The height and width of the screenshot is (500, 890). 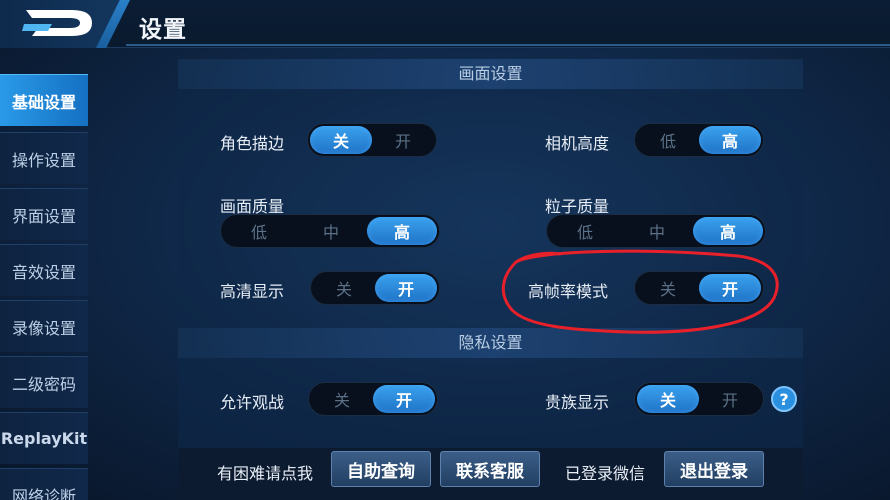 I want to click on sidebar-item-basic: 基础设置, so click(x=44, y=100).